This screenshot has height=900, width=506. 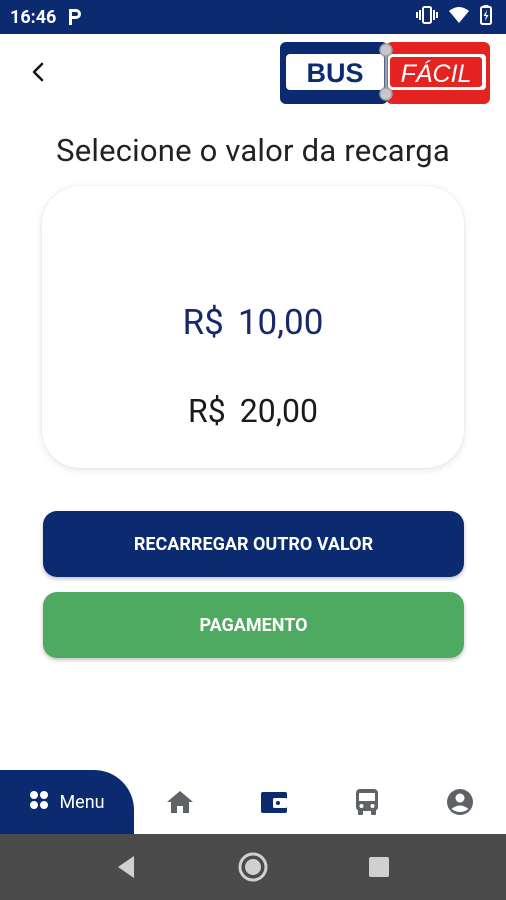 I want to click on status-left: 16:46, so click(x=47, y=17).